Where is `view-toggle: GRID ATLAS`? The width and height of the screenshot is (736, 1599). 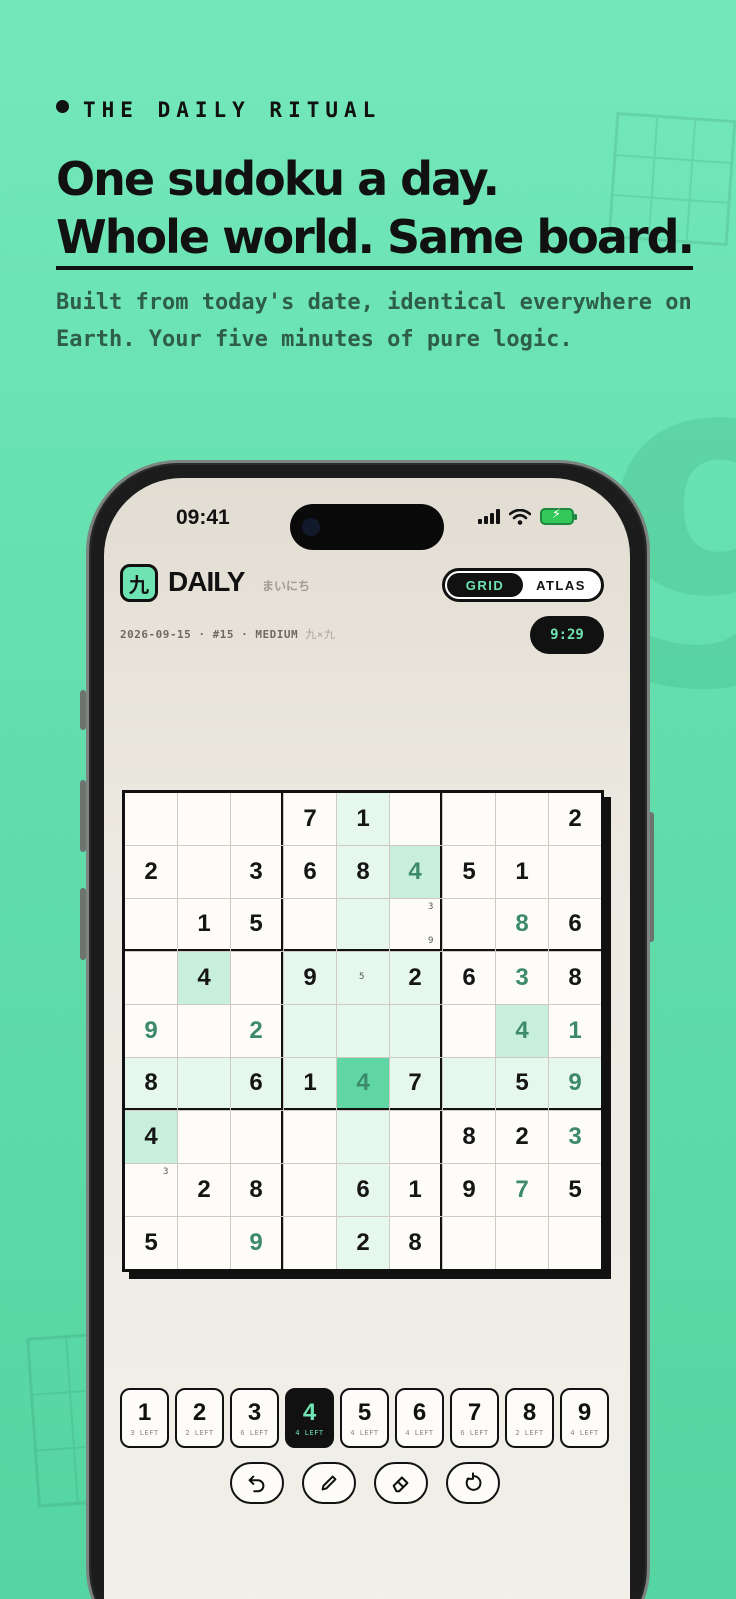 view-toggle: GRID ATLAS is located at coordinates (523, 585).